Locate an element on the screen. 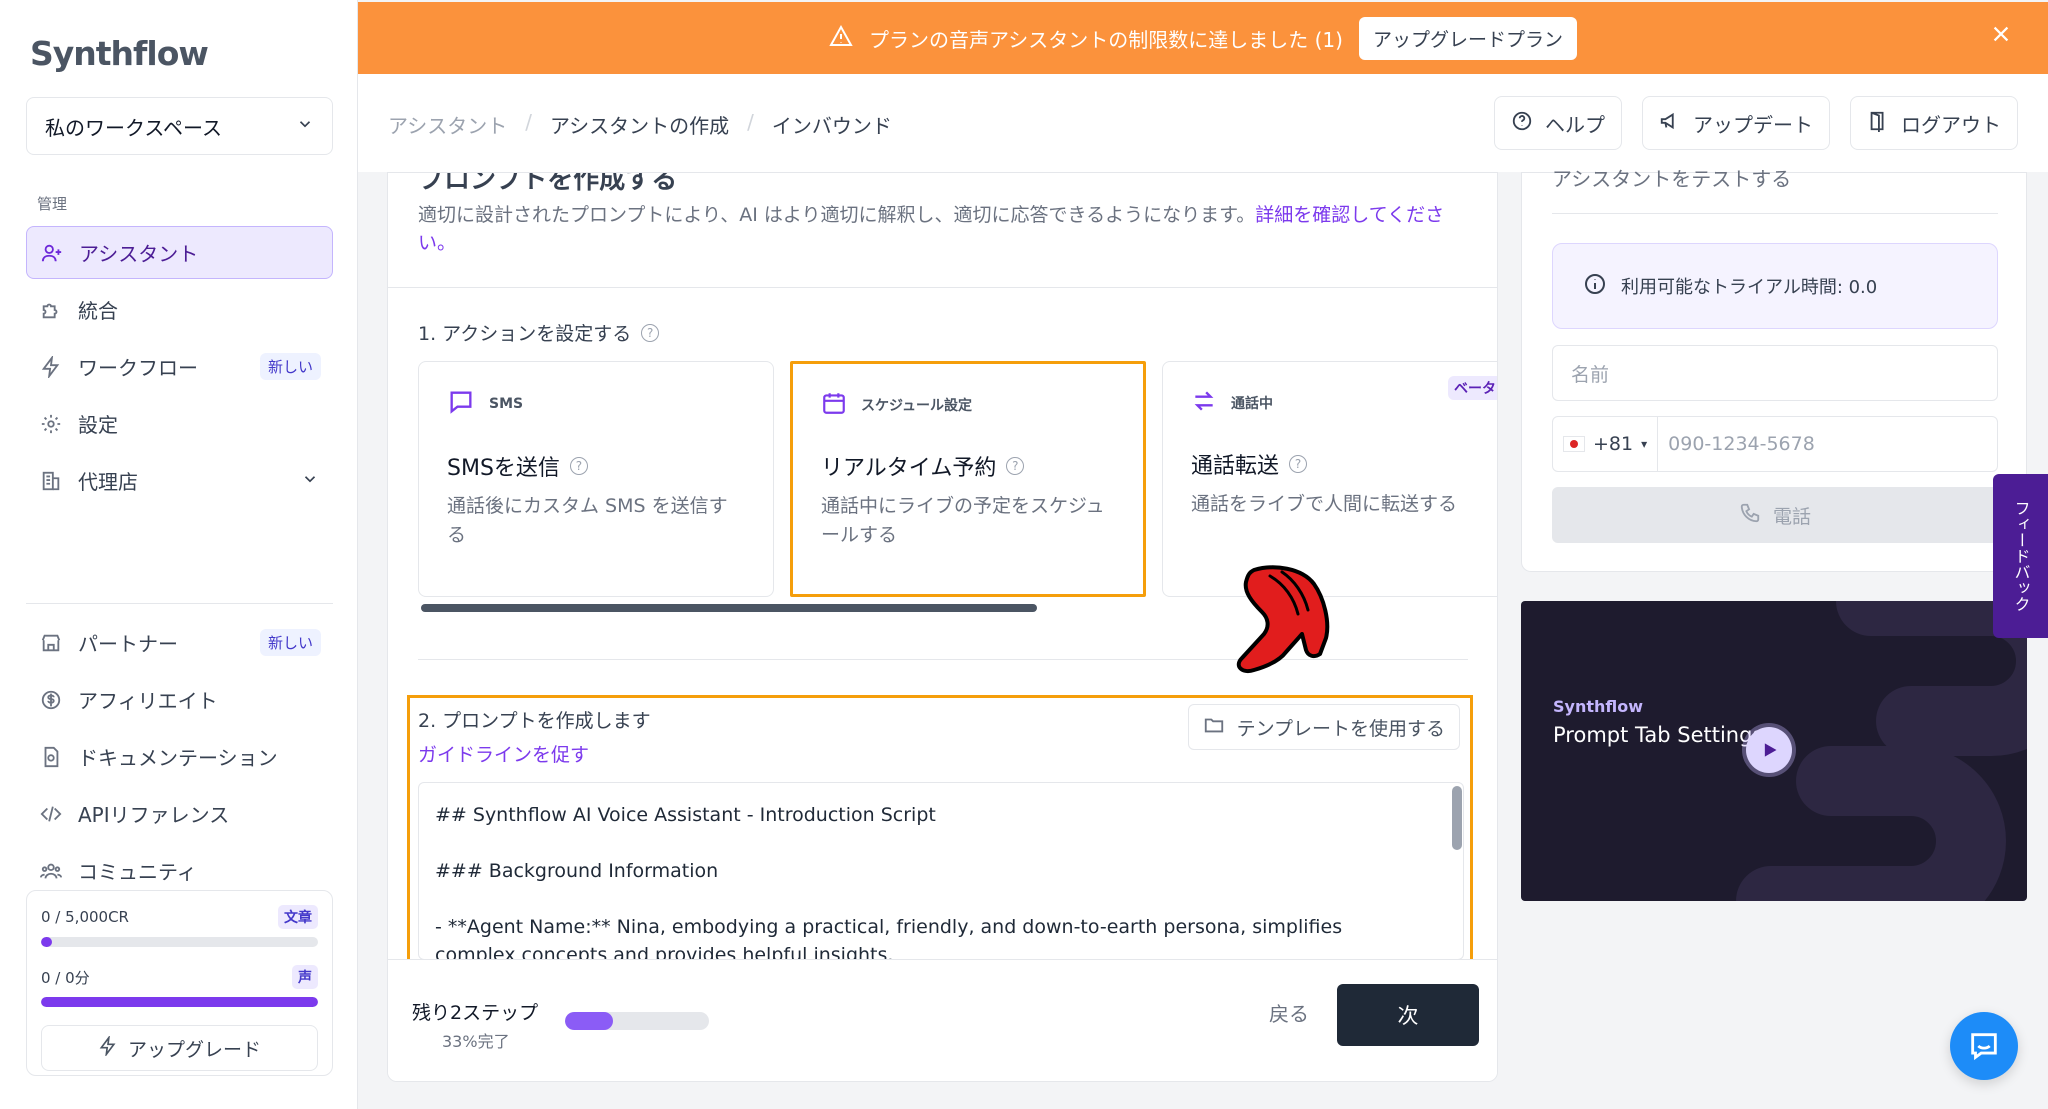  sidebar-item-api-reference: APIリファレンス is located at coordinates (179, 813).